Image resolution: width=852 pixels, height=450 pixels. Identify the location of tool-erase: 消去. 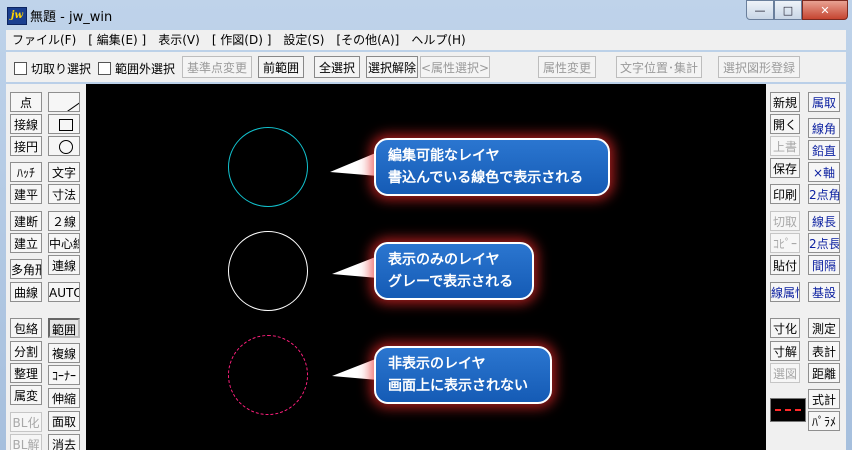
(64, 442).